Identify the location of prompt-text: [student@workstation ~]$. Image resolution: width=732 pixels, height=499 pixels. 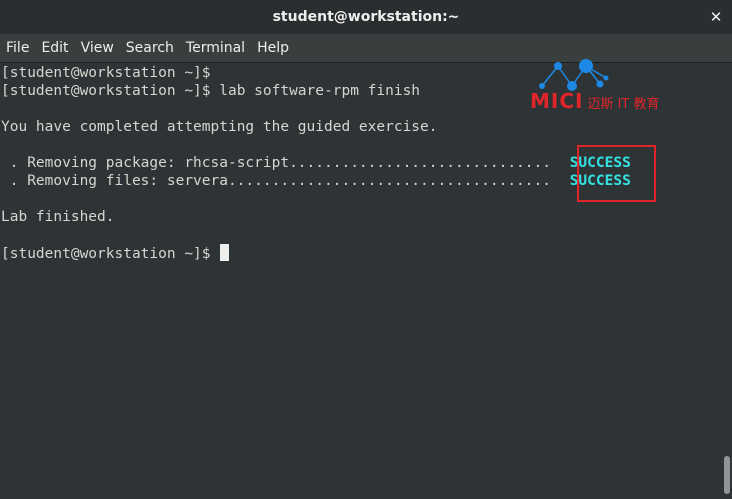
(110, 254).